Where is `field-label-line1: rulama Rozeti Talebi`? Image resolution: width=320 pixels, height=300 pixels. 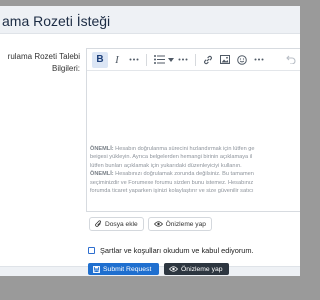
field-label-line1: rulama Rozeti Talebi is located at coordinates (43, 56).